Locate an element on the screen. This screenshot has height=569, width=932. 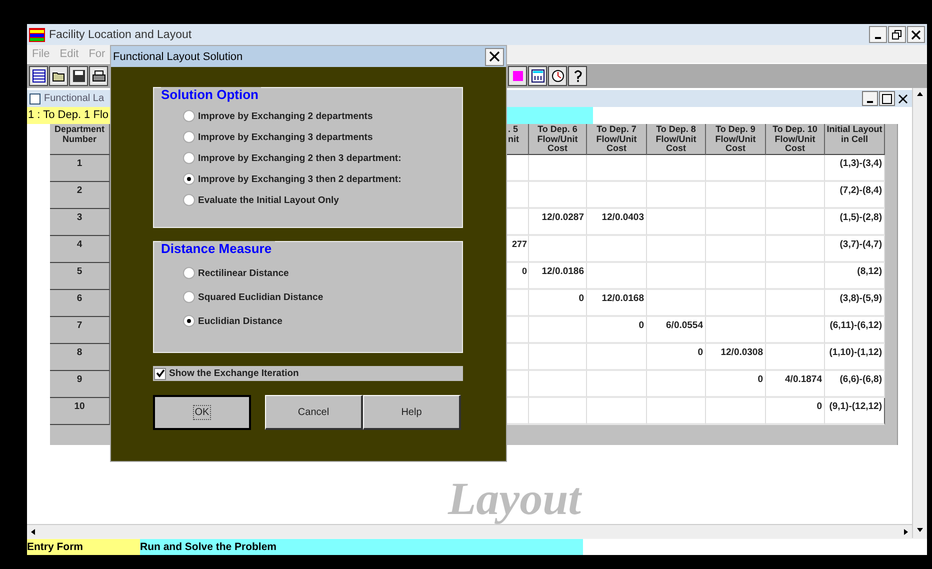
window-title: Facility Location and Layout is located at coordinates (120, 34).